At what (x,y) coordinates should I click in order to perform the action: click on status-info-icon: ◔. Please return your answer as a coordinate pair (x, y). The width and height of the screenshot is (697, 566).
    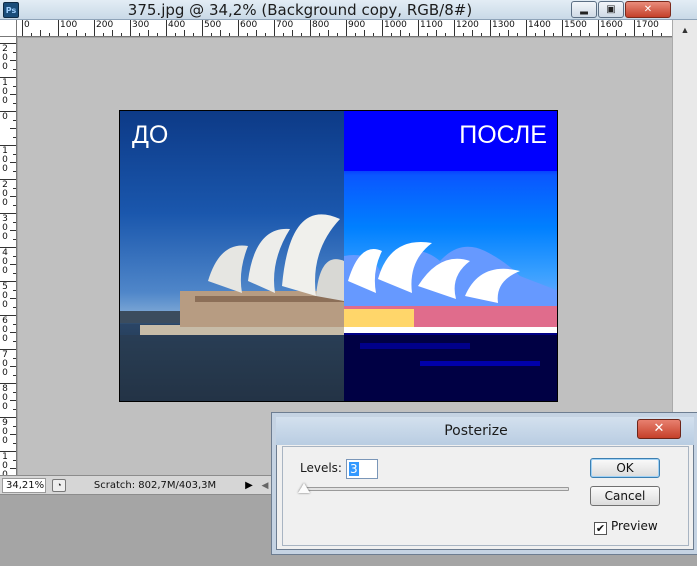
    Looking at the image, I should click on (59, 485).